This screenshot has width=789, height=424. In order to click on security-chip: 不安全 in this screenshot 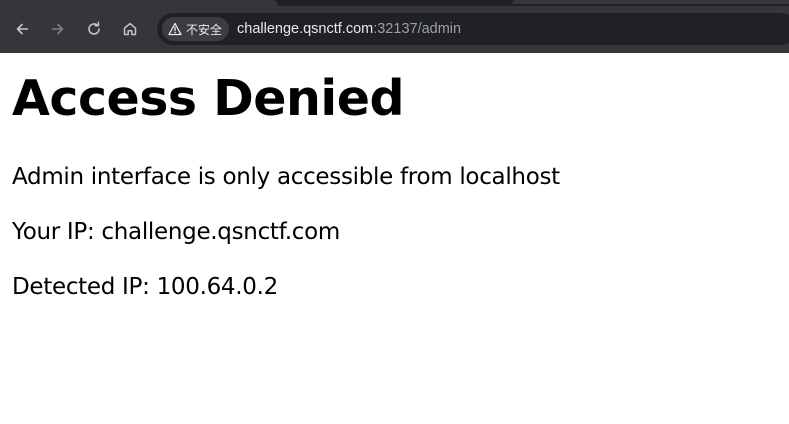, I will do `click(195, 29)`.